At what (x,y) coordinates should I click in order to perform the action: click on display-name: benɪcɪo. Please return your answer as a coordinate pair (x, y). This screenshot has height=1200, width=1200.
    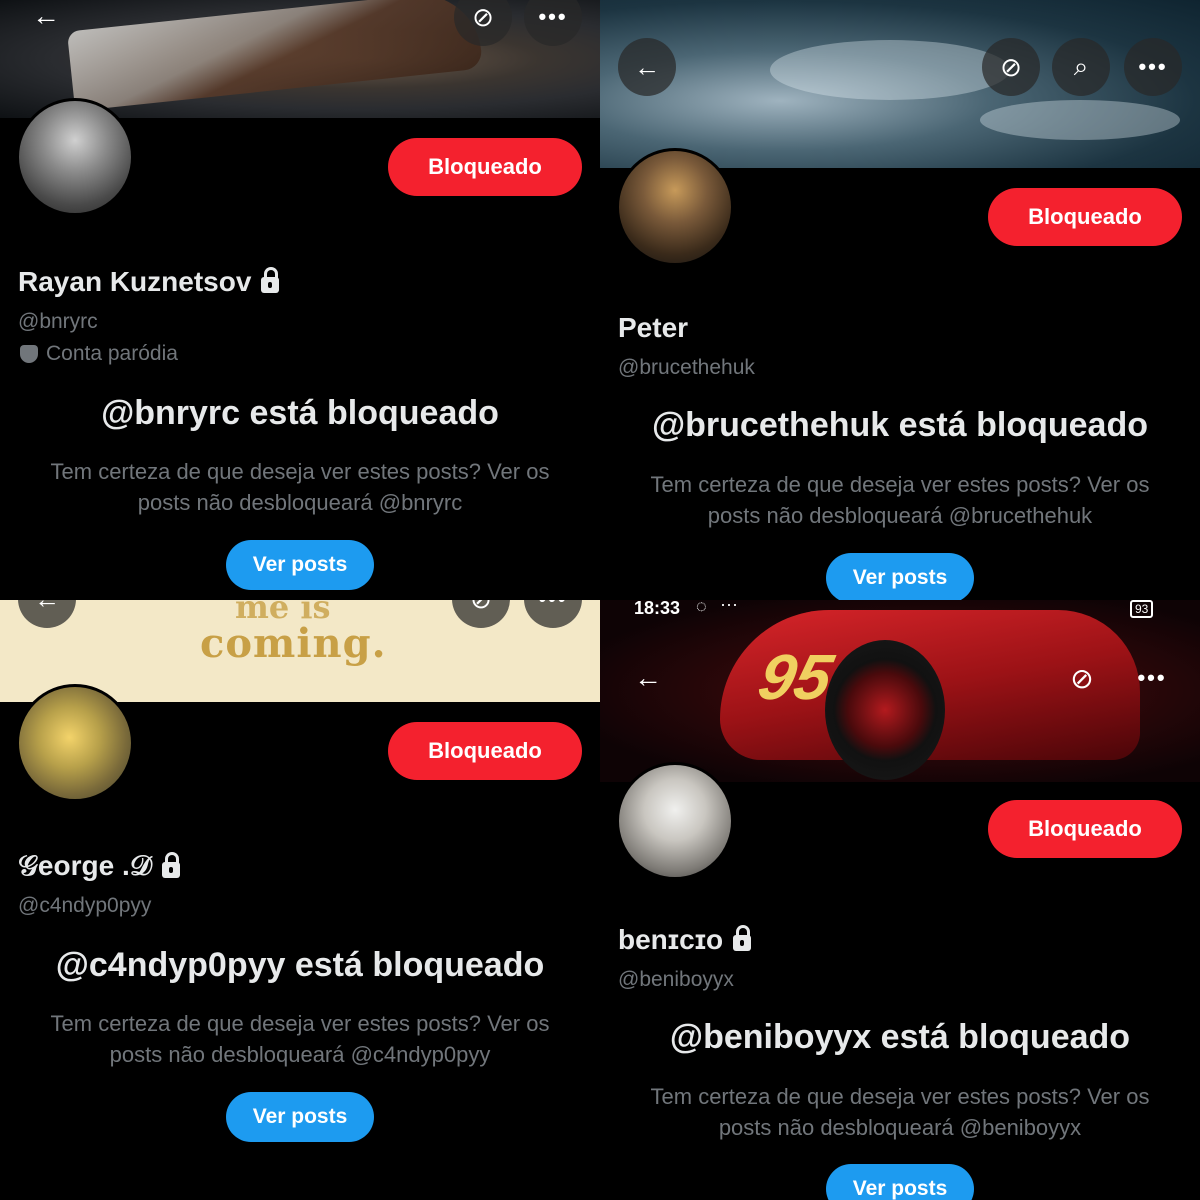
    Looking at the image, I should click on (685, 940).